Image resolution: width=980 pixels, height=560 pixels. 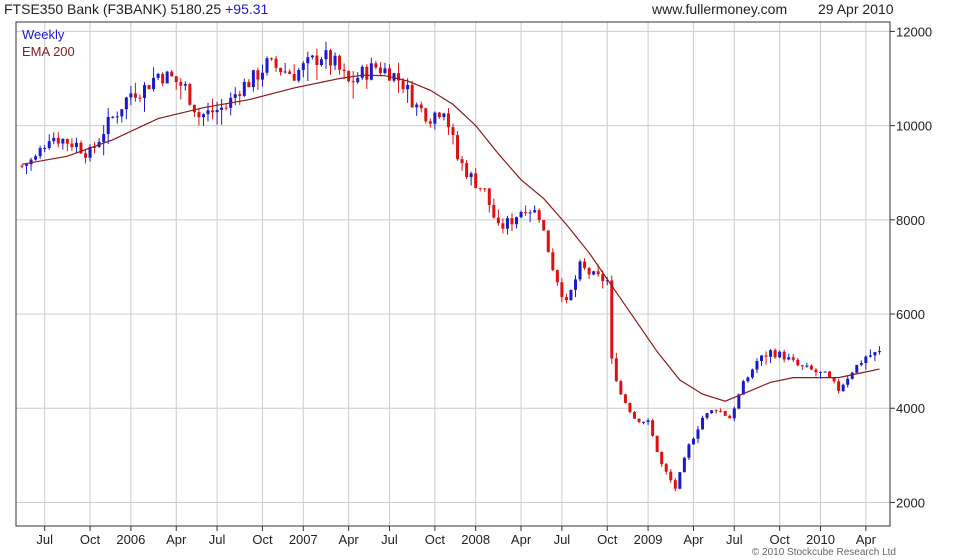 What do you see at coordinates (910, 502) in the screenshot?
I see `y-tick-label: 2000` at bounding box center [910, 502].